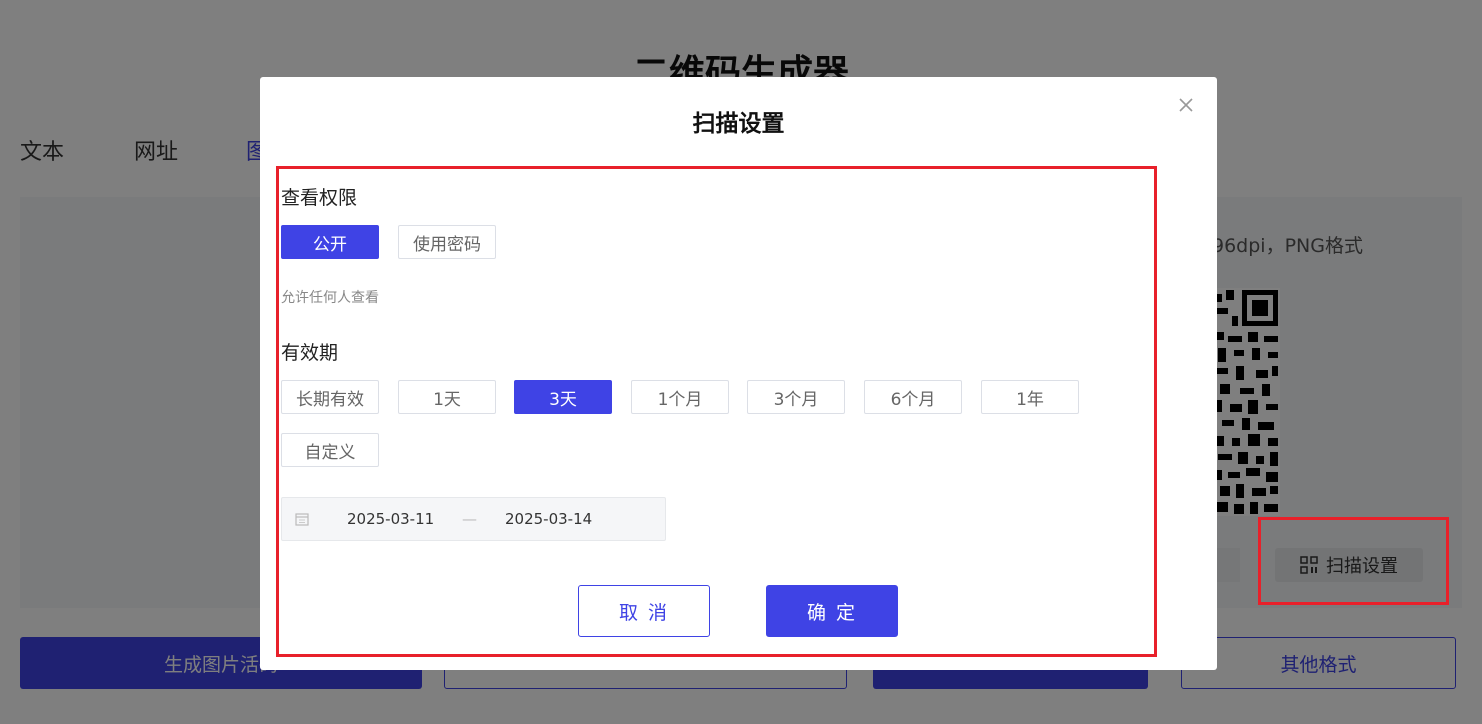 The width and height of the screenshot is (1482, 724). Describe the element at coordinates (738, 124) in the screenshot. I see `dialog-title: 扫描设置` at that location.